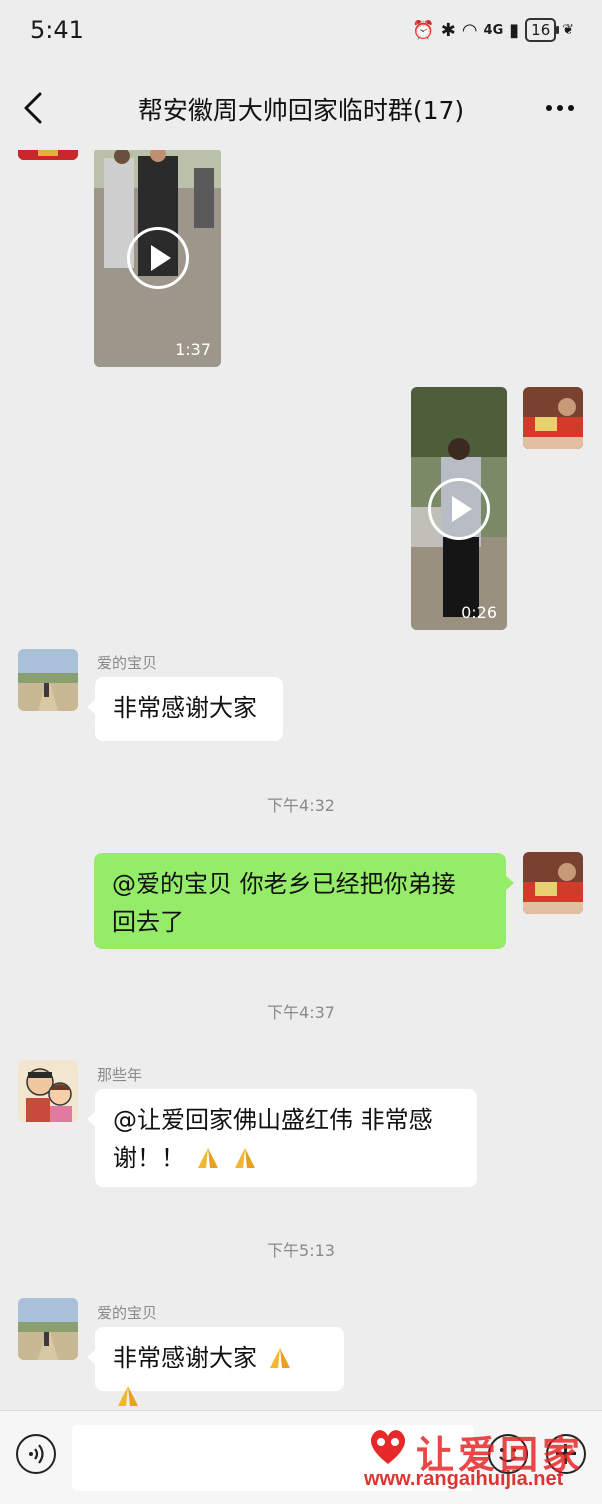 The height and width of the screenshot is (1504, 602). Describe the element at coordinates (149, 1158) in the screenshot. I see `message-text: 谢！！` at that location.